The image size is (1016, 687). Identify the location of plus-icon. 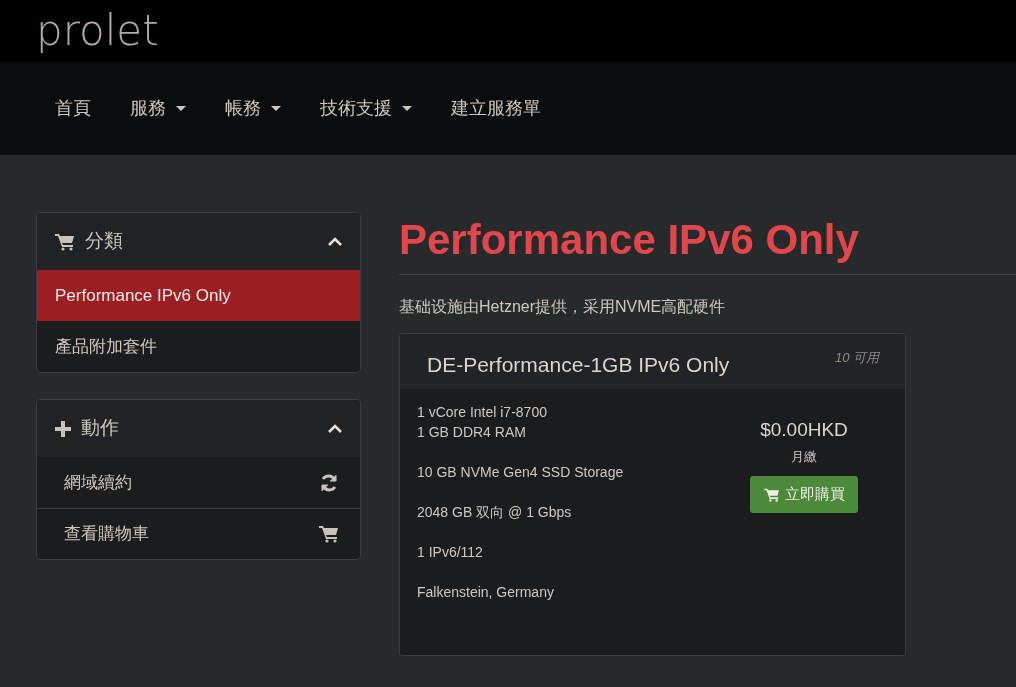
(63, 428).